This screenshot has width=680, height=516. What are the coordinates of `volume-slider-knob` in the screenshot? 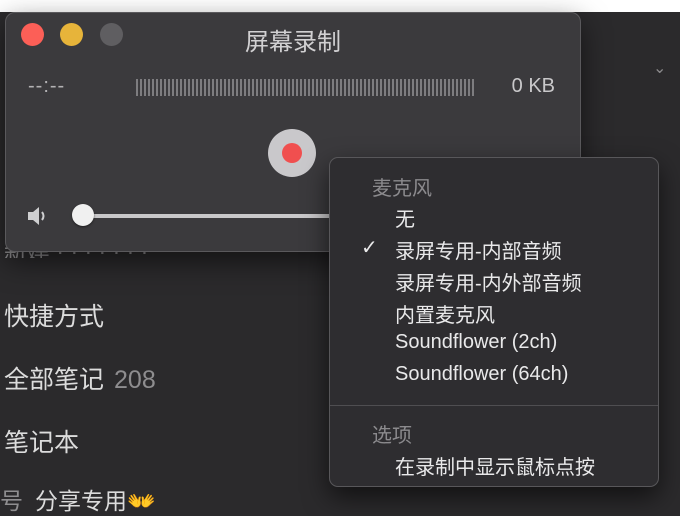 It's located at (83, 215).